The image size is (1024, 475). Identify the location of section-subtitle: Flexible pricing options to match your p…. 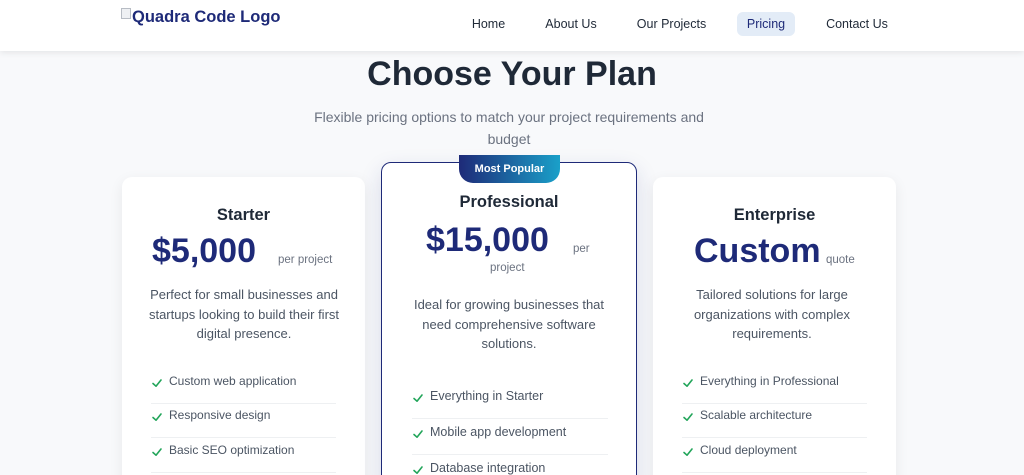
(509, 128).